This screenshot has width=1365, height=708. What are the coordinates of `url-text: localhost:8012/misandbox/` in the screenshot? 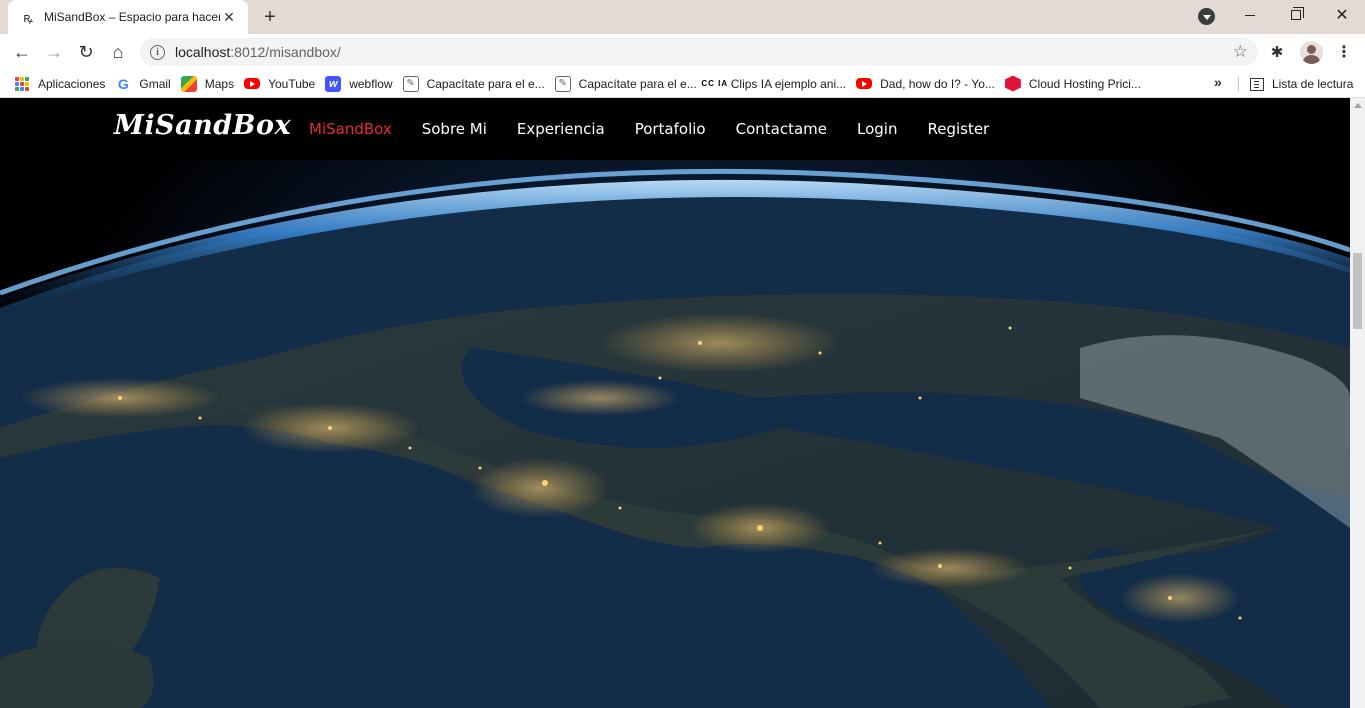 It's located at (258, 52).